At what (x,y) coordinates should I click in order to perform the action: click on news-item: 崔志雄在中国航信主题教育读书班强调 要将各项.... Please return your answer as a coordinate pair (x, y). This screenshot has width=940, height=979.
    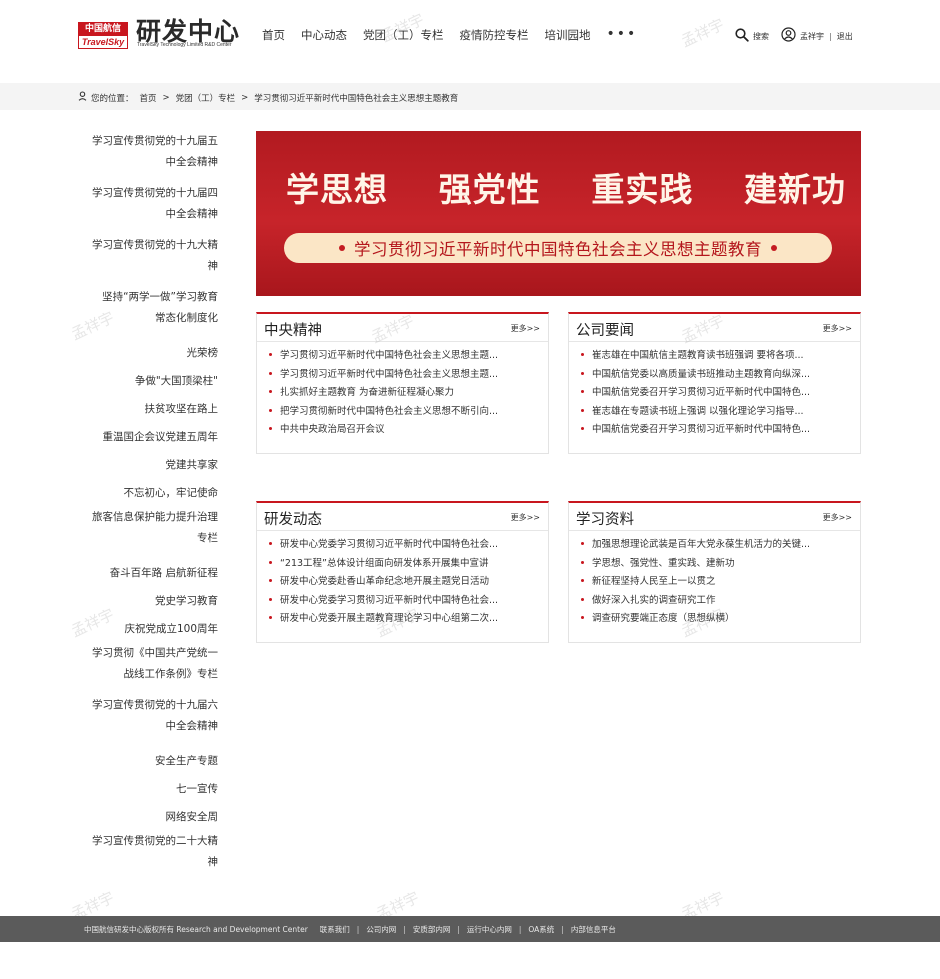
    Looking at the image, I should click on (718, 356).